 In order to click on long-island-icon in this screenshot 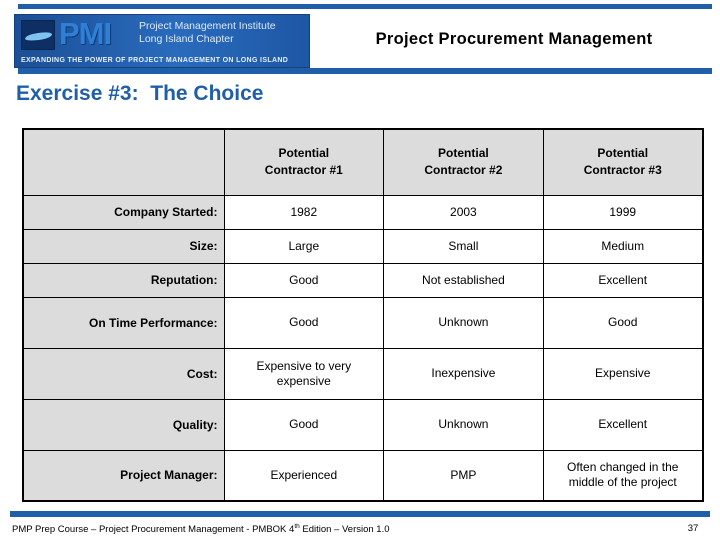, I will do `click(38, 35)`.